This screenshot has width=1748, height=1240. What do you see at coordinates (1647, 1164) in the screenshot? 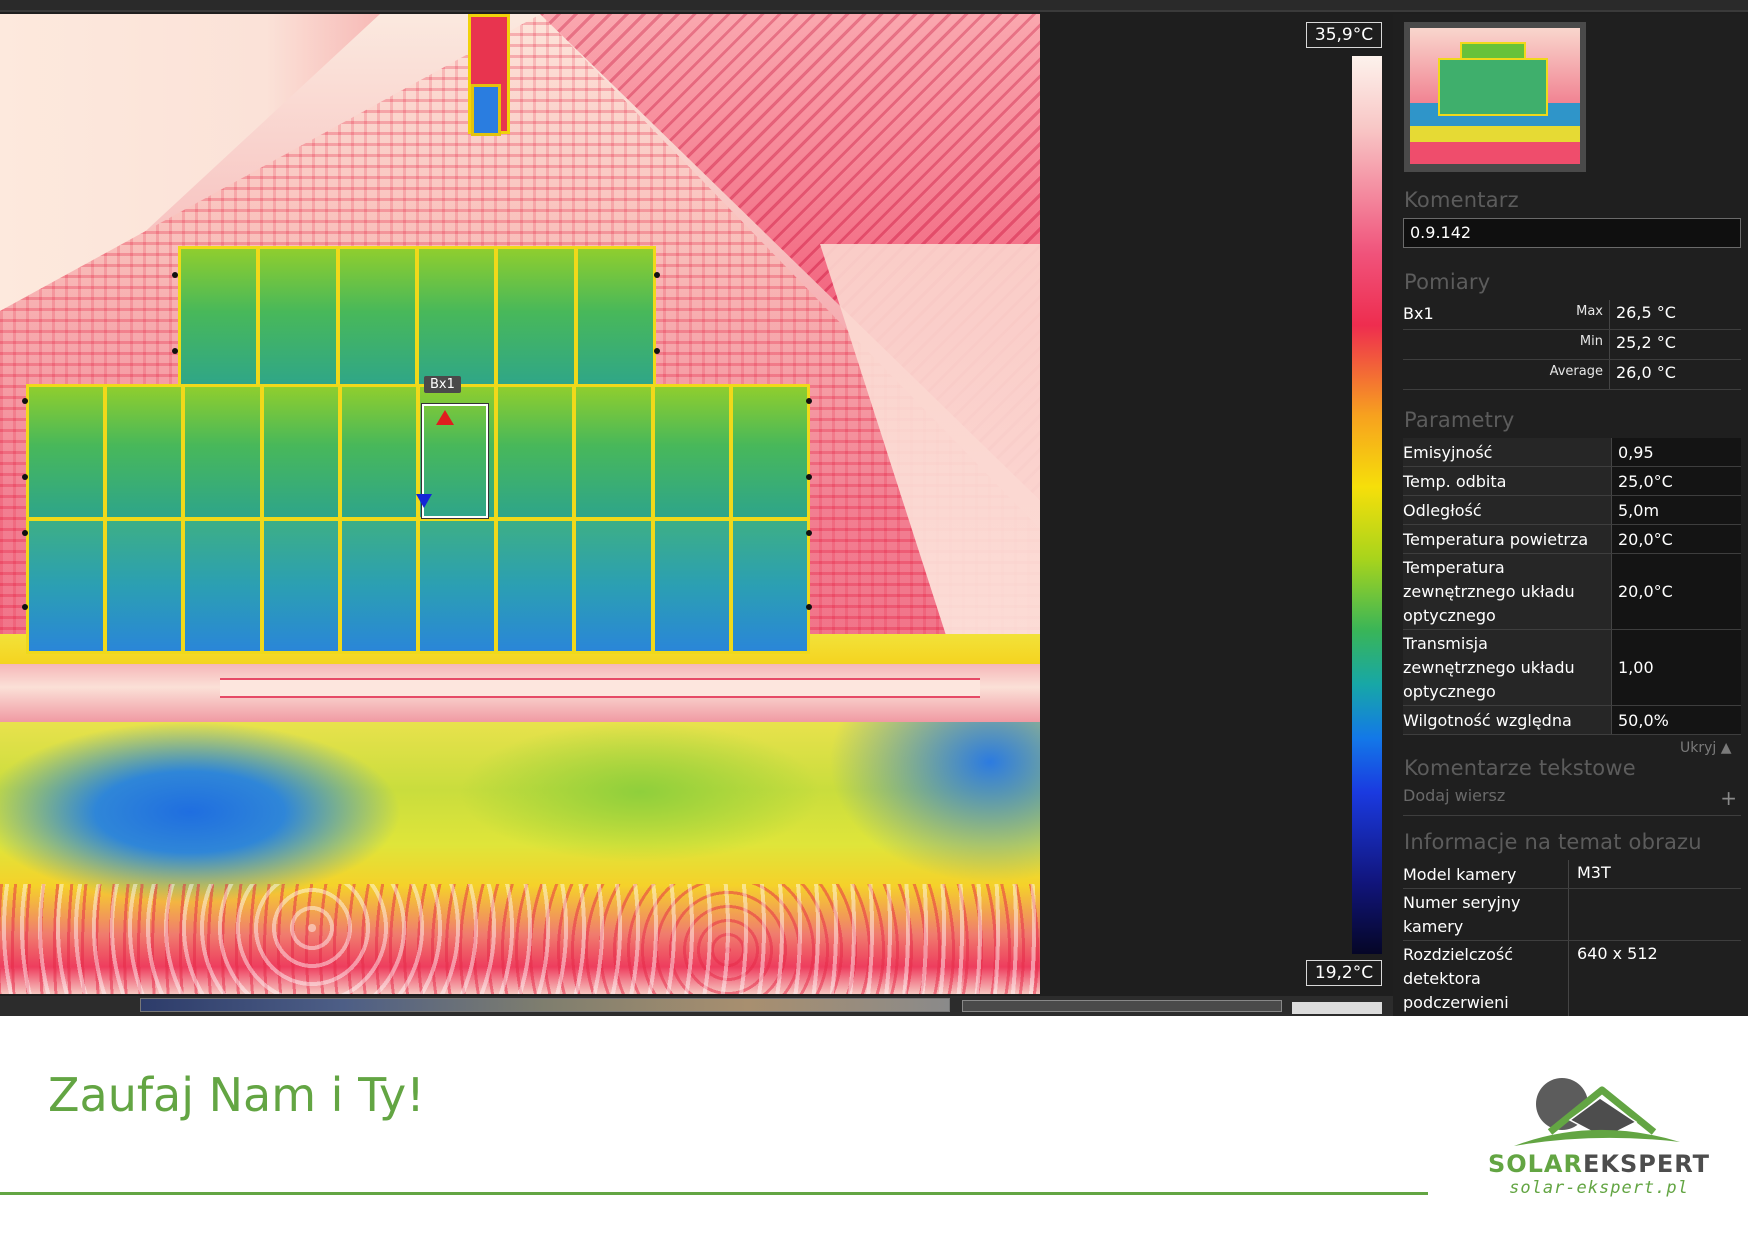
I see `logo-wordmark-ekspert: EKSPERT` at bounding box center [1647, 1164].